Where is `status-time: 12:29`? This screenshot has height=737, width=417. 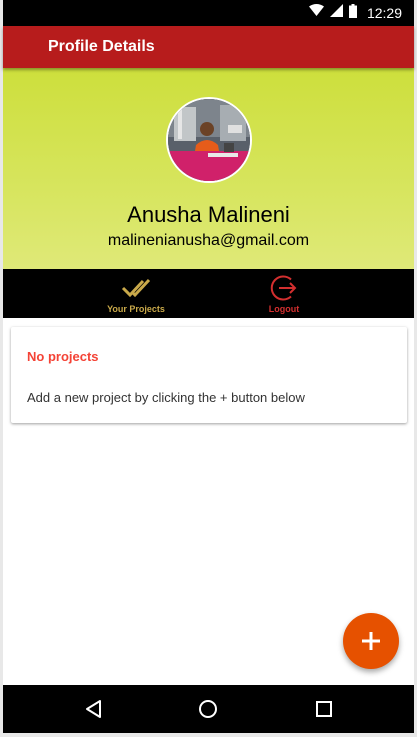
status-time: 12:29 is located at coordinates (384, 13).